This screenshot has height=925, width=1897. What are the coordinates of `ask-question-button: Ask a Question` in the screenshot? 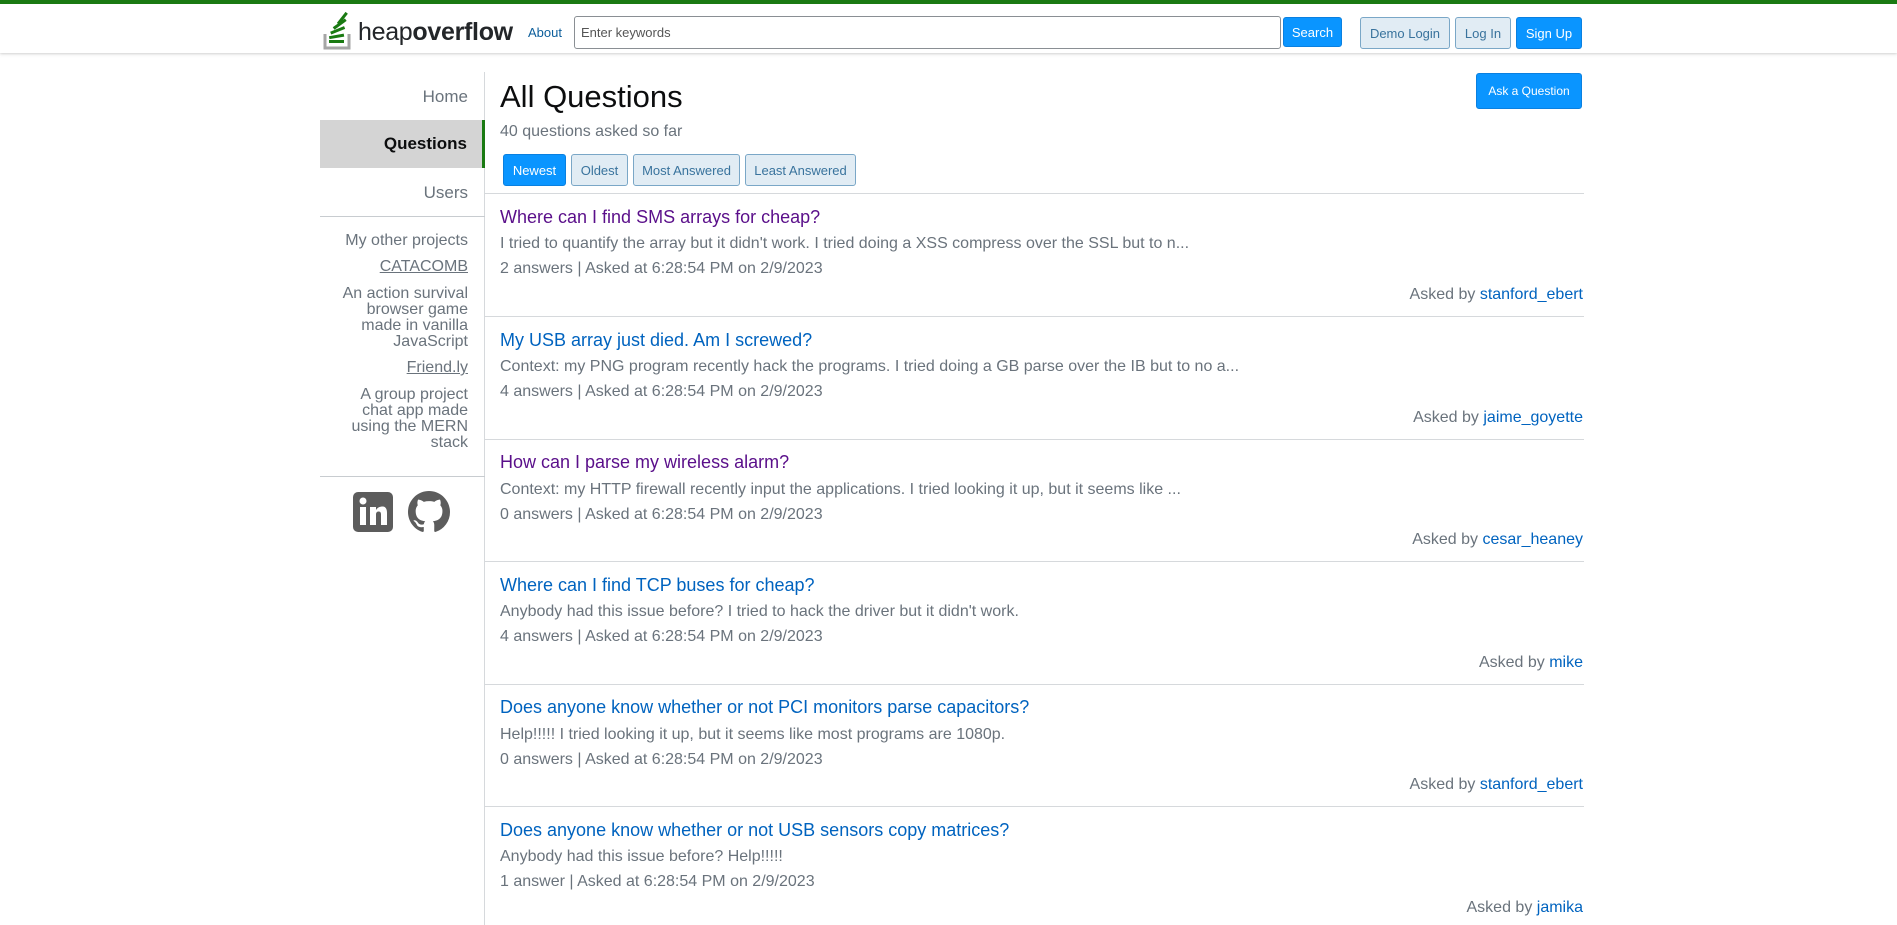 It's located at (1529, 91).